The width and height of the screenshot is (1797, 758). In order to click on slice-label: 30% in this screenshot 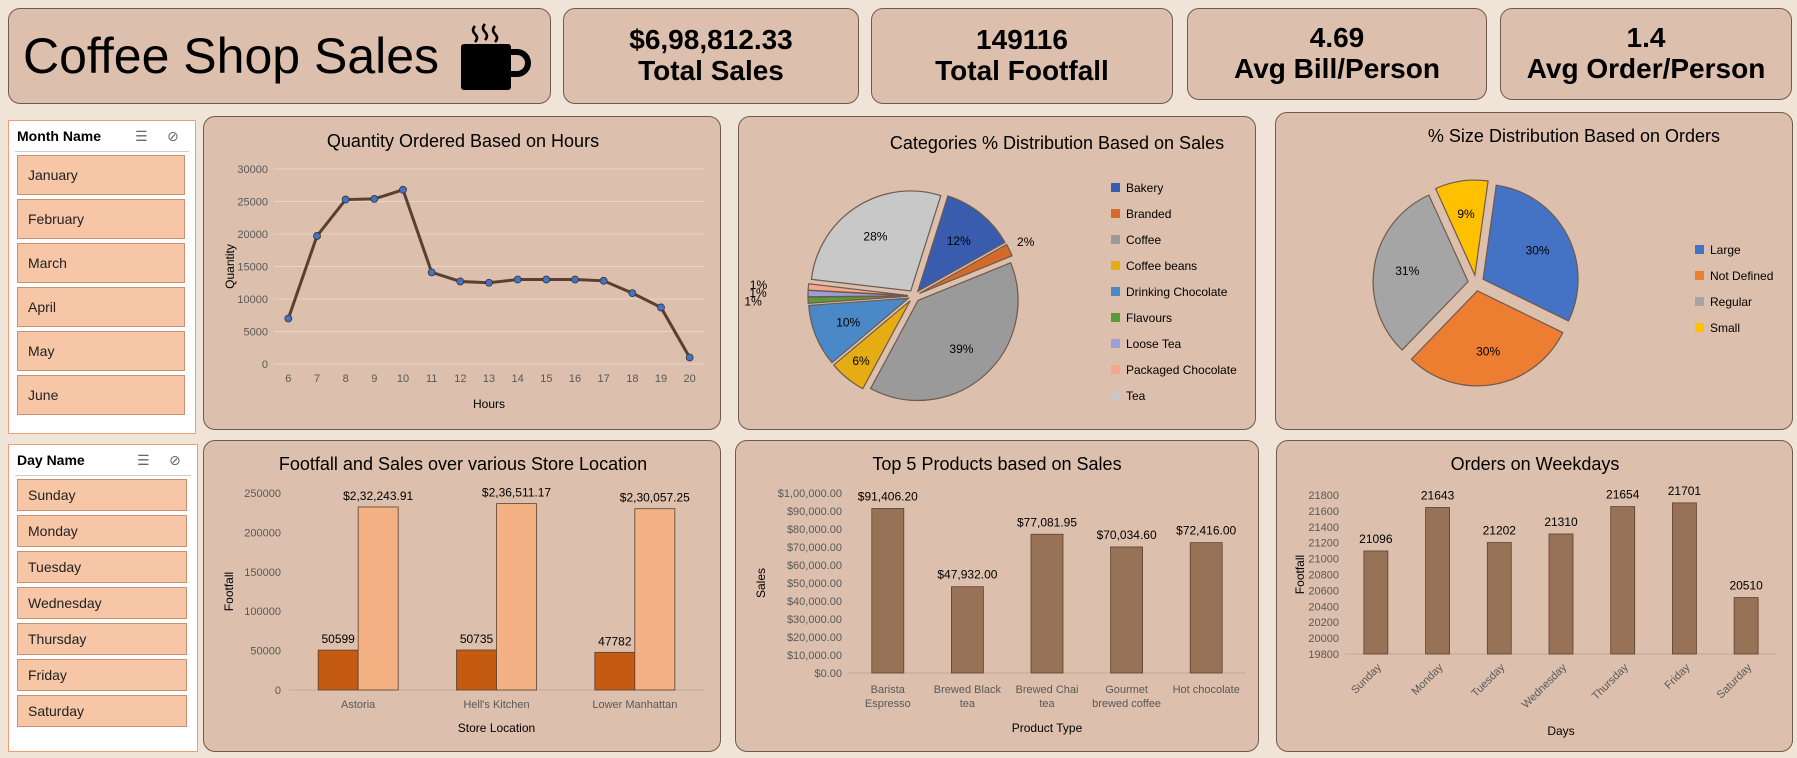, I will do `click(1538, 250)`.